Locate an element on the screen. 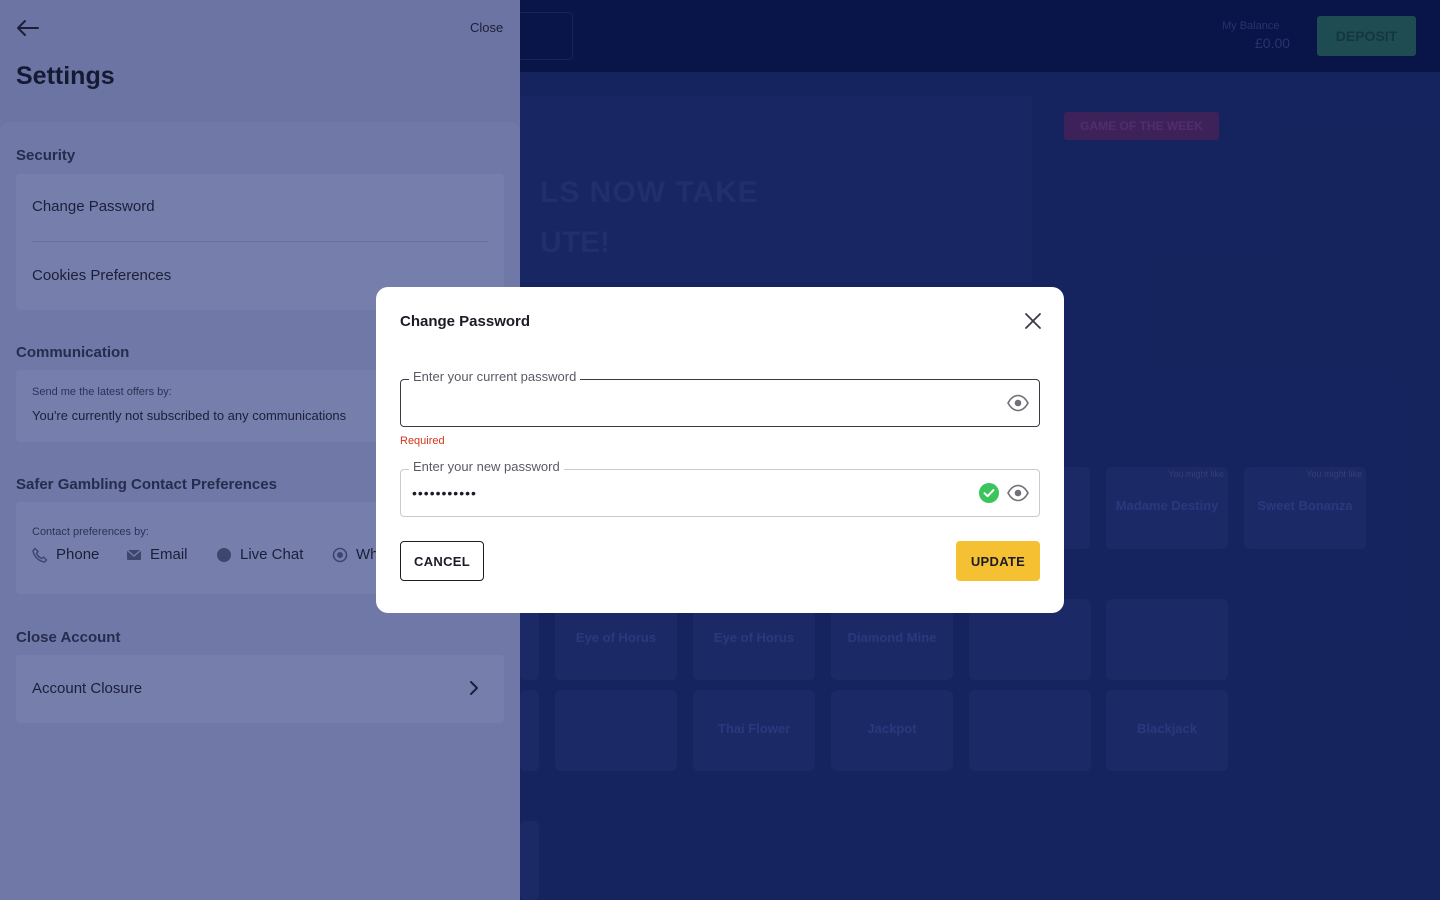  modal-title: Change Password is located at coordinates (465, 321).